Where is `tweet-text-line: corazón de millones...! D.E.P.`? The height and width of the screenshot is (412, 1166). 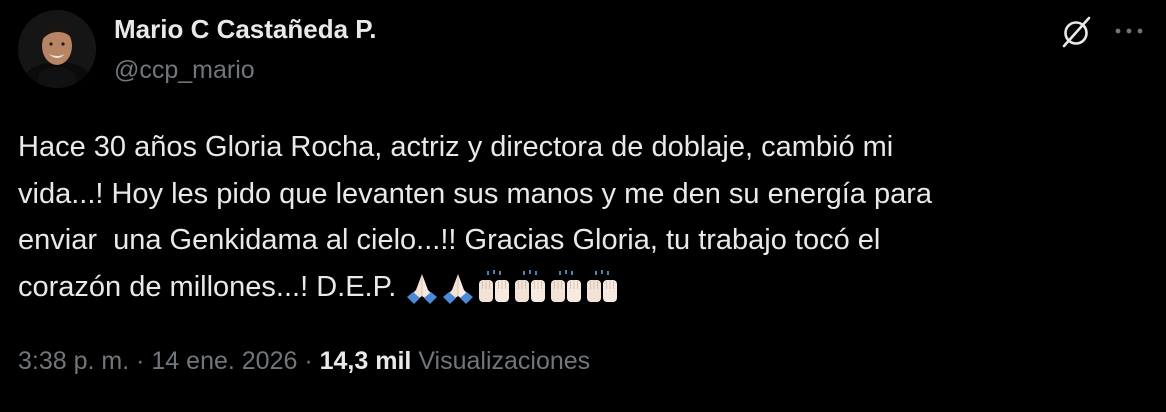
tweet-text-line: corazón de millones...! D.E.P. is located at coordinates (578, 287).